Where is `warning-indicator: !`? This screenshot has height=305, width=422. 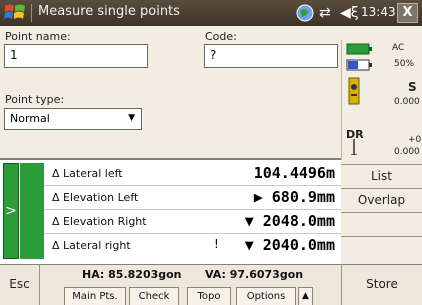
warning-indicator: ! is located at coordinates (216, 244).